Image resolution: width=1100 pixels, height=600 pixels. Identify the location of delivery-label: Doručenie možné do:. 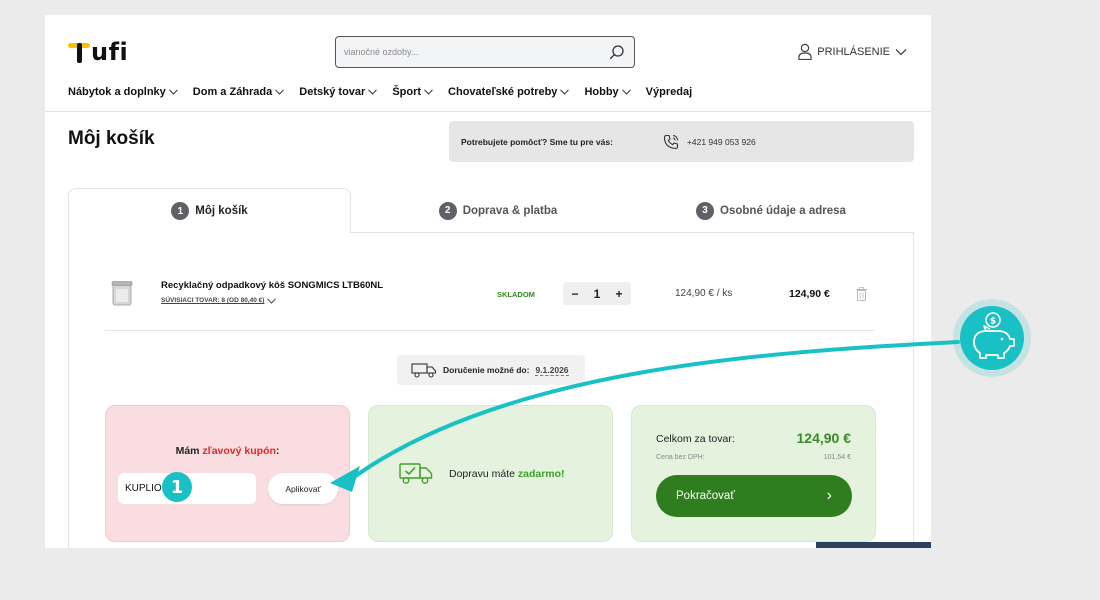
(486, 370).